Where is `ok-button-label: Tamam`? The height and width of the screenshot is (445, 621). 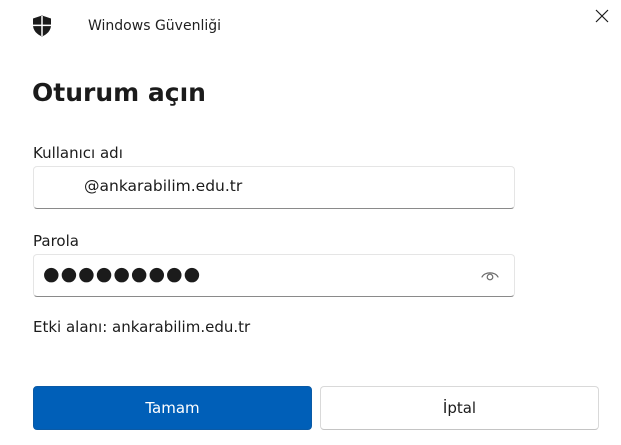 ok-button-label: Tamam is located at coordinates (172, 408).